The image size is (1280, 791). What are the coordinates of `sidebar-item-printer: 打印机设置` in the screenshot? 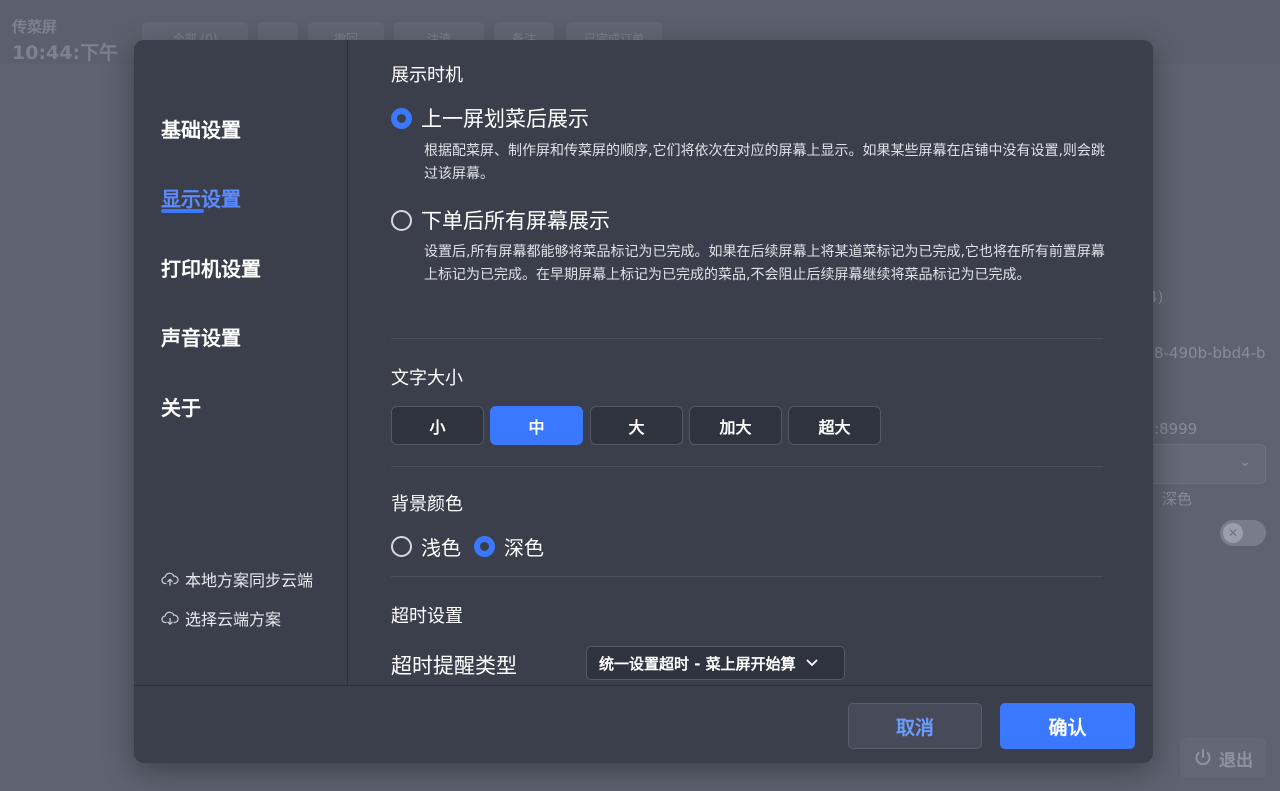 It's located at (211, 267).